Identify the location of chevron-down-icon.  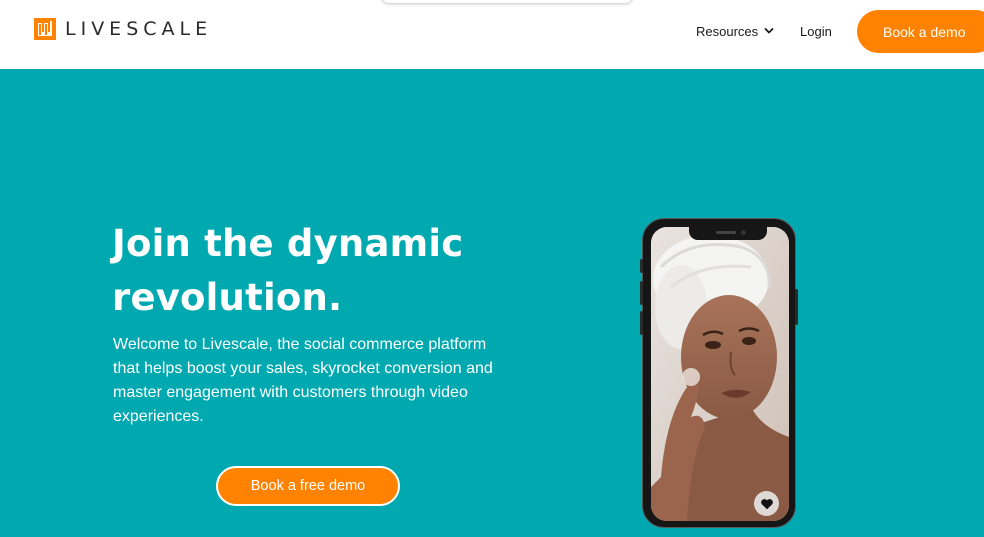
(769, 31).